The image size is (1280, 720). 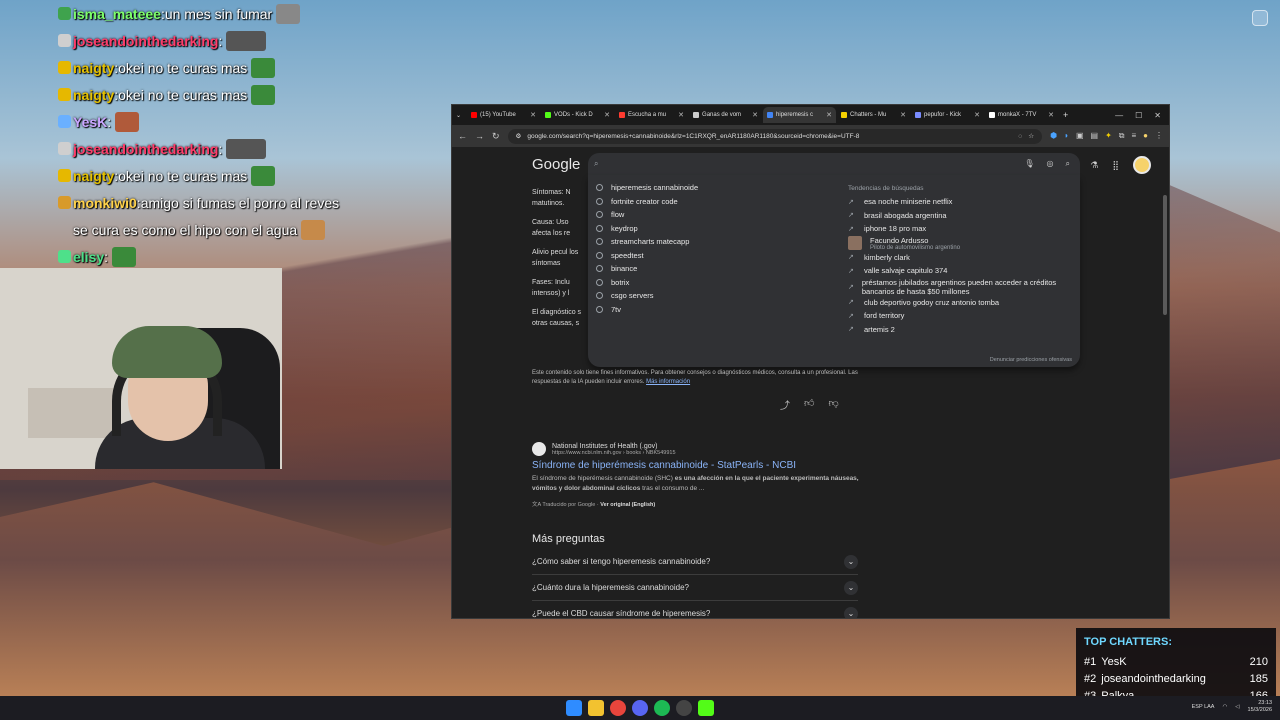 I want to click on suggestion-item: binance, so click(x=647, y=269).